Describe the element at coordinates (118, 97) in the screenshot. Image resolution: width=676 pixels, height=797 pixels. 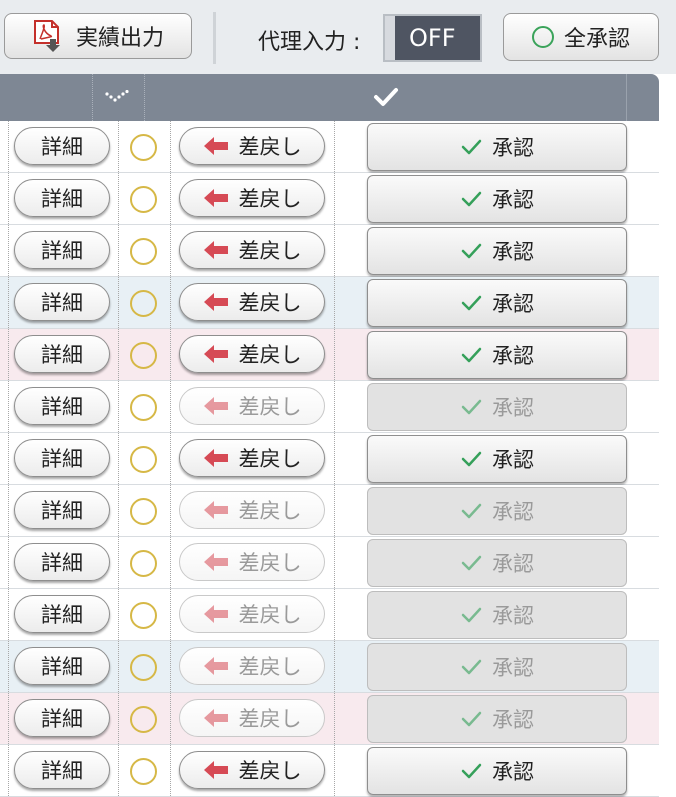
I see `header-cell-select` at that location.